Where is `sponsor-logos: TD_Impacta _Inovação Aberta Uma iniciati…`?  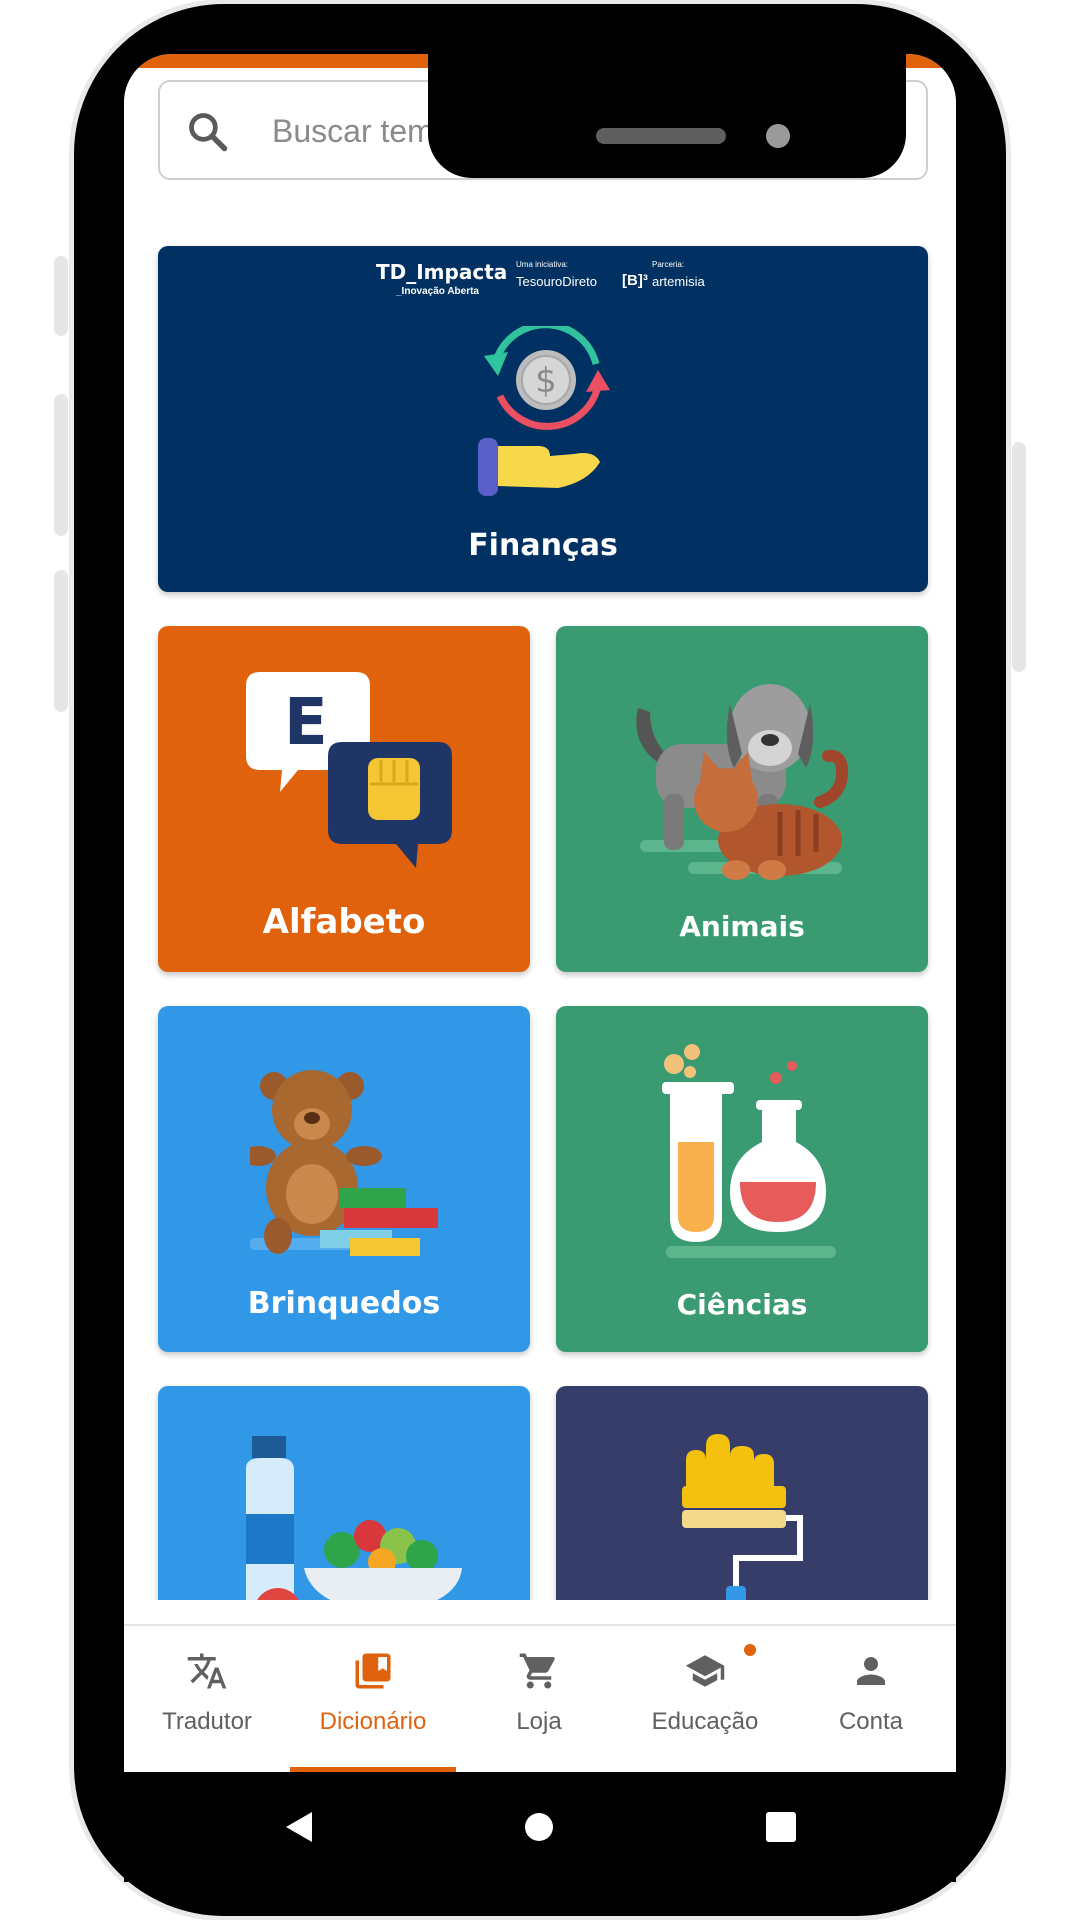
sponsor-logos: TD_Impacta _Inovação Aberta Uma iniciati… is located at coordinates (543, 284).